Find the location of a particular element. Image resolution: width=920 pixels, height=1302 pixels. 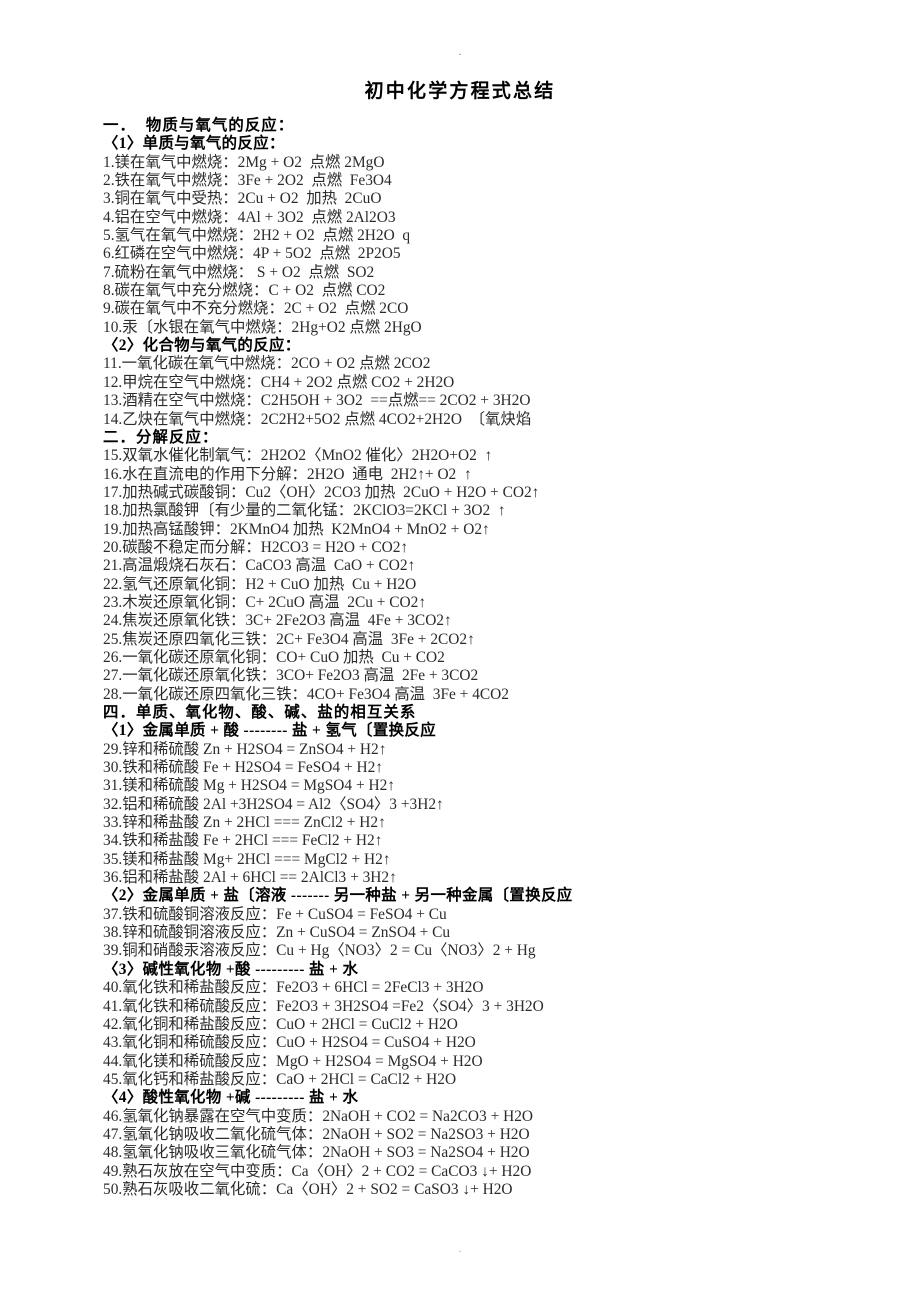

equation-line: 27.一氧化碳还原氧化铁：3CO+ Fe2O3 高温 2Fe + 3CO2 is located at coordinates (291, 676).